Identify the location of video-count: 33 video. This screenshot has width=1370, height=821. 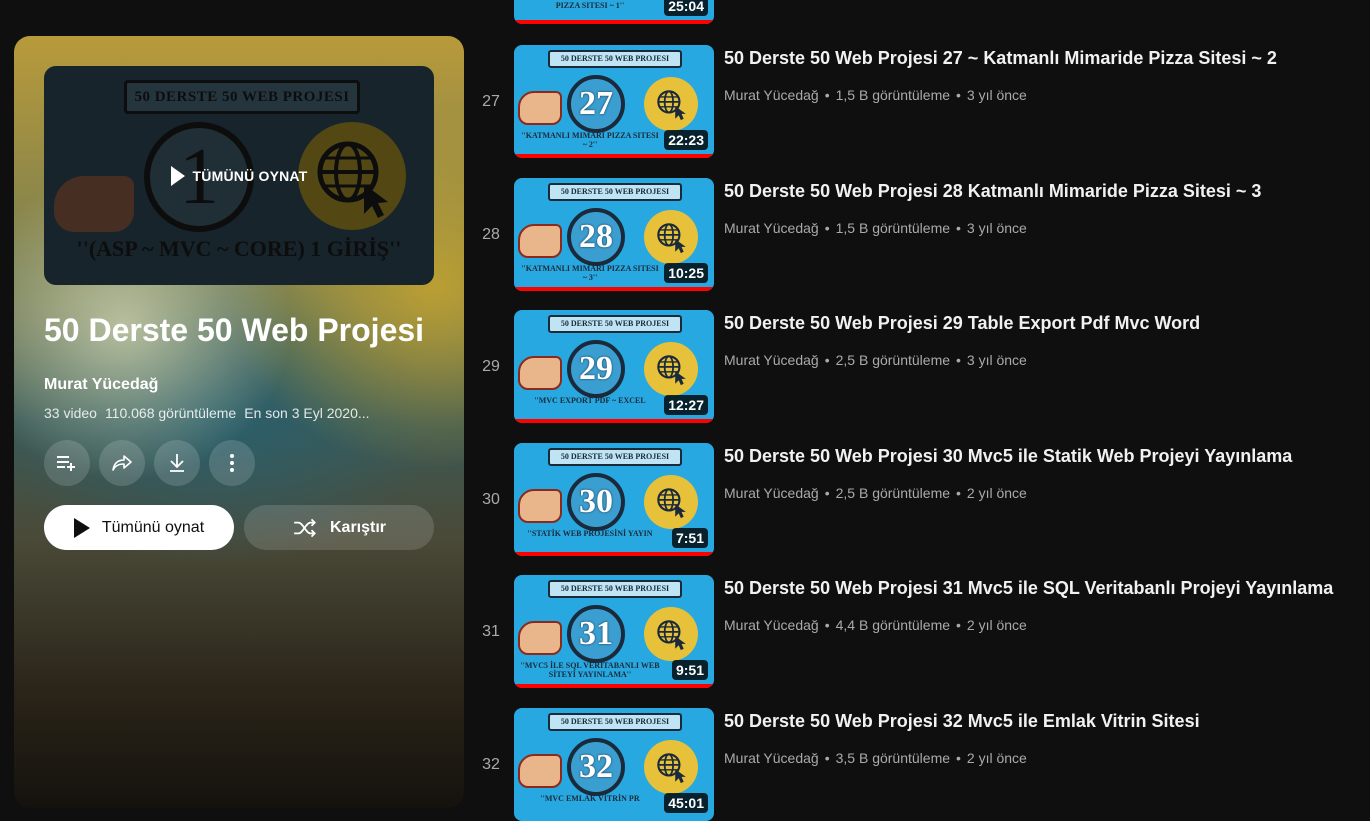
(70, 413).